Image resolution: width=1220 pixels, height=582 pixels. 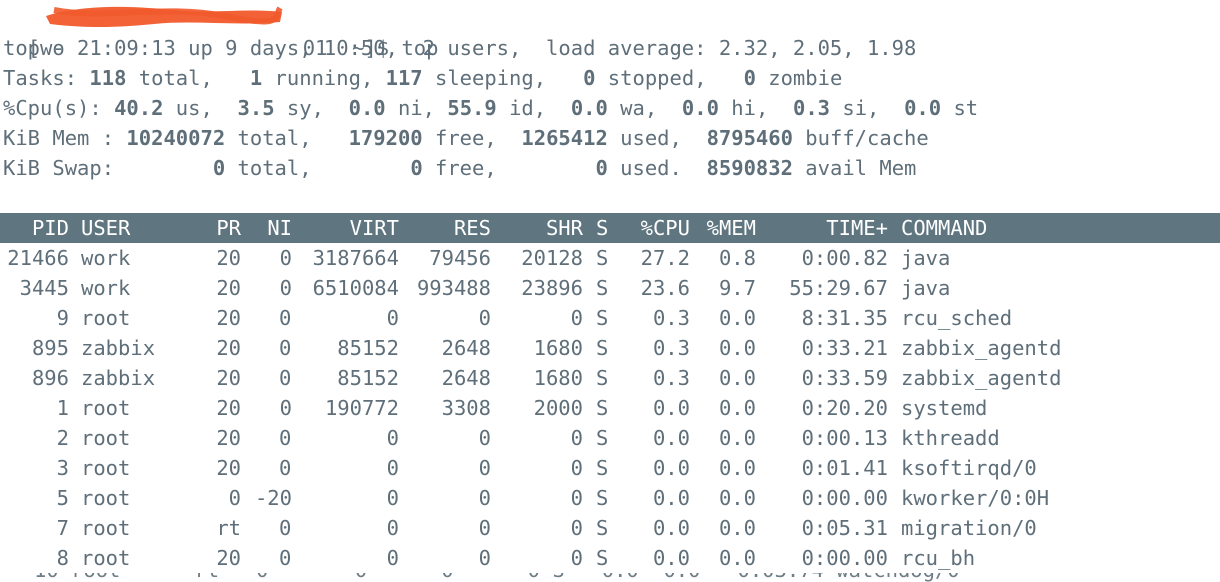 I want to click on cell-virt: 85152, so click(x=368, y=348).